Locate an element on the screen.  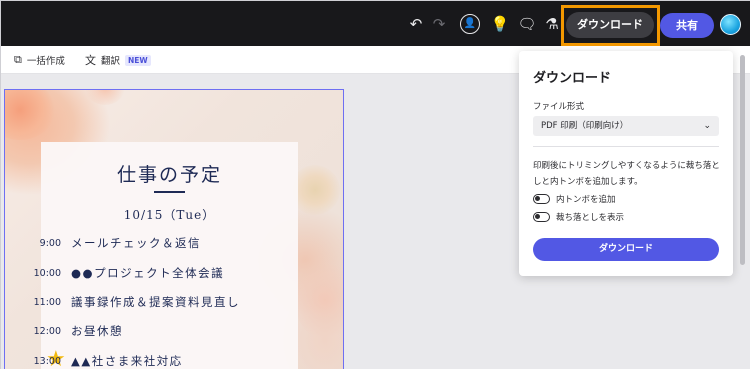
bleed-option: 裁ち落としを表示 is located at coordinates (578, 217).